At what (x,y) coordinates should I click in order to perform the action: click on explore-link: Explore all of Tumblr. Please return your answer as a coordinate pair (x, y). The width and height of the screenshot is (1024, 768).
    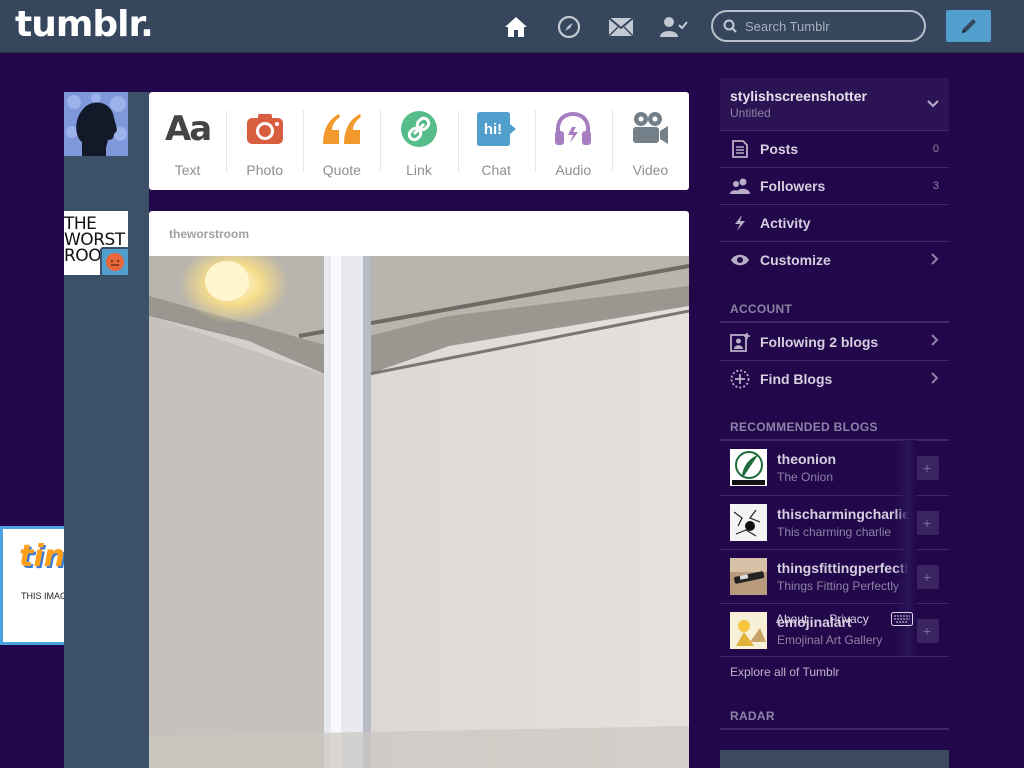
    Looking at the image, I should click on (784, 672).